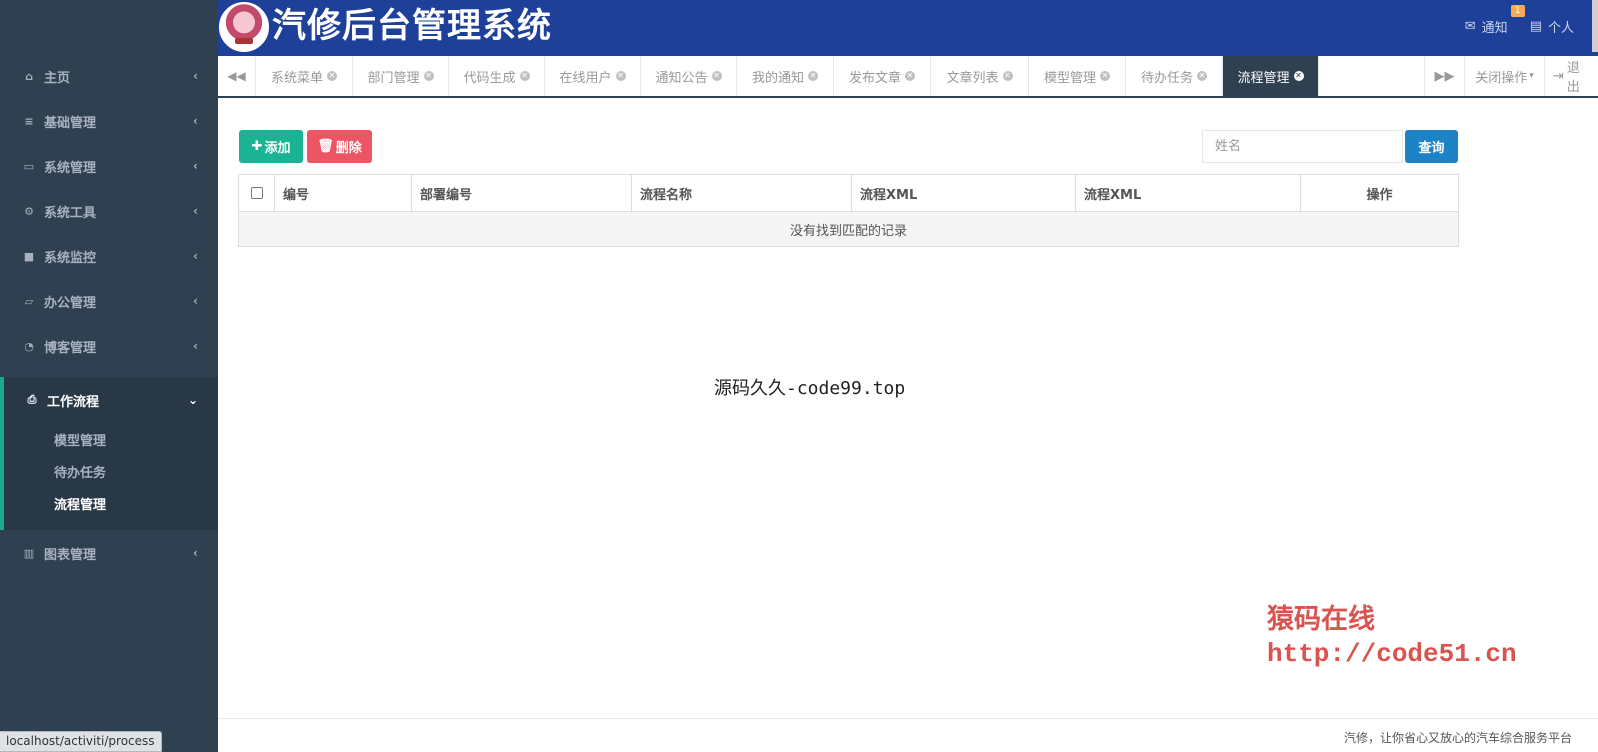  What do you see at coordinates (109, 301) in the screenshot?
I see `sidebar-item-office: ▱ 办公管理 ‹` at bounding box center [109, 301].